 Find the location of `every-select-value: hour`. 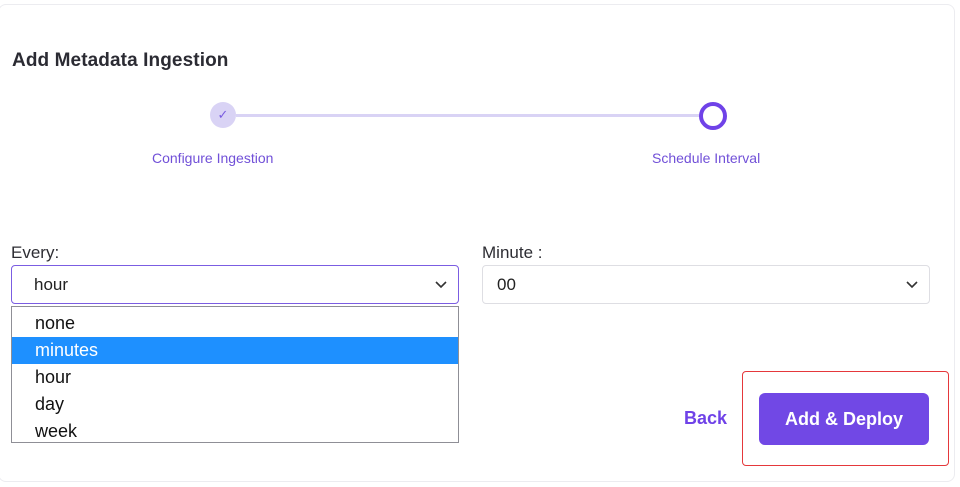

every-select-value: hour is located at coordinates (51, 284).